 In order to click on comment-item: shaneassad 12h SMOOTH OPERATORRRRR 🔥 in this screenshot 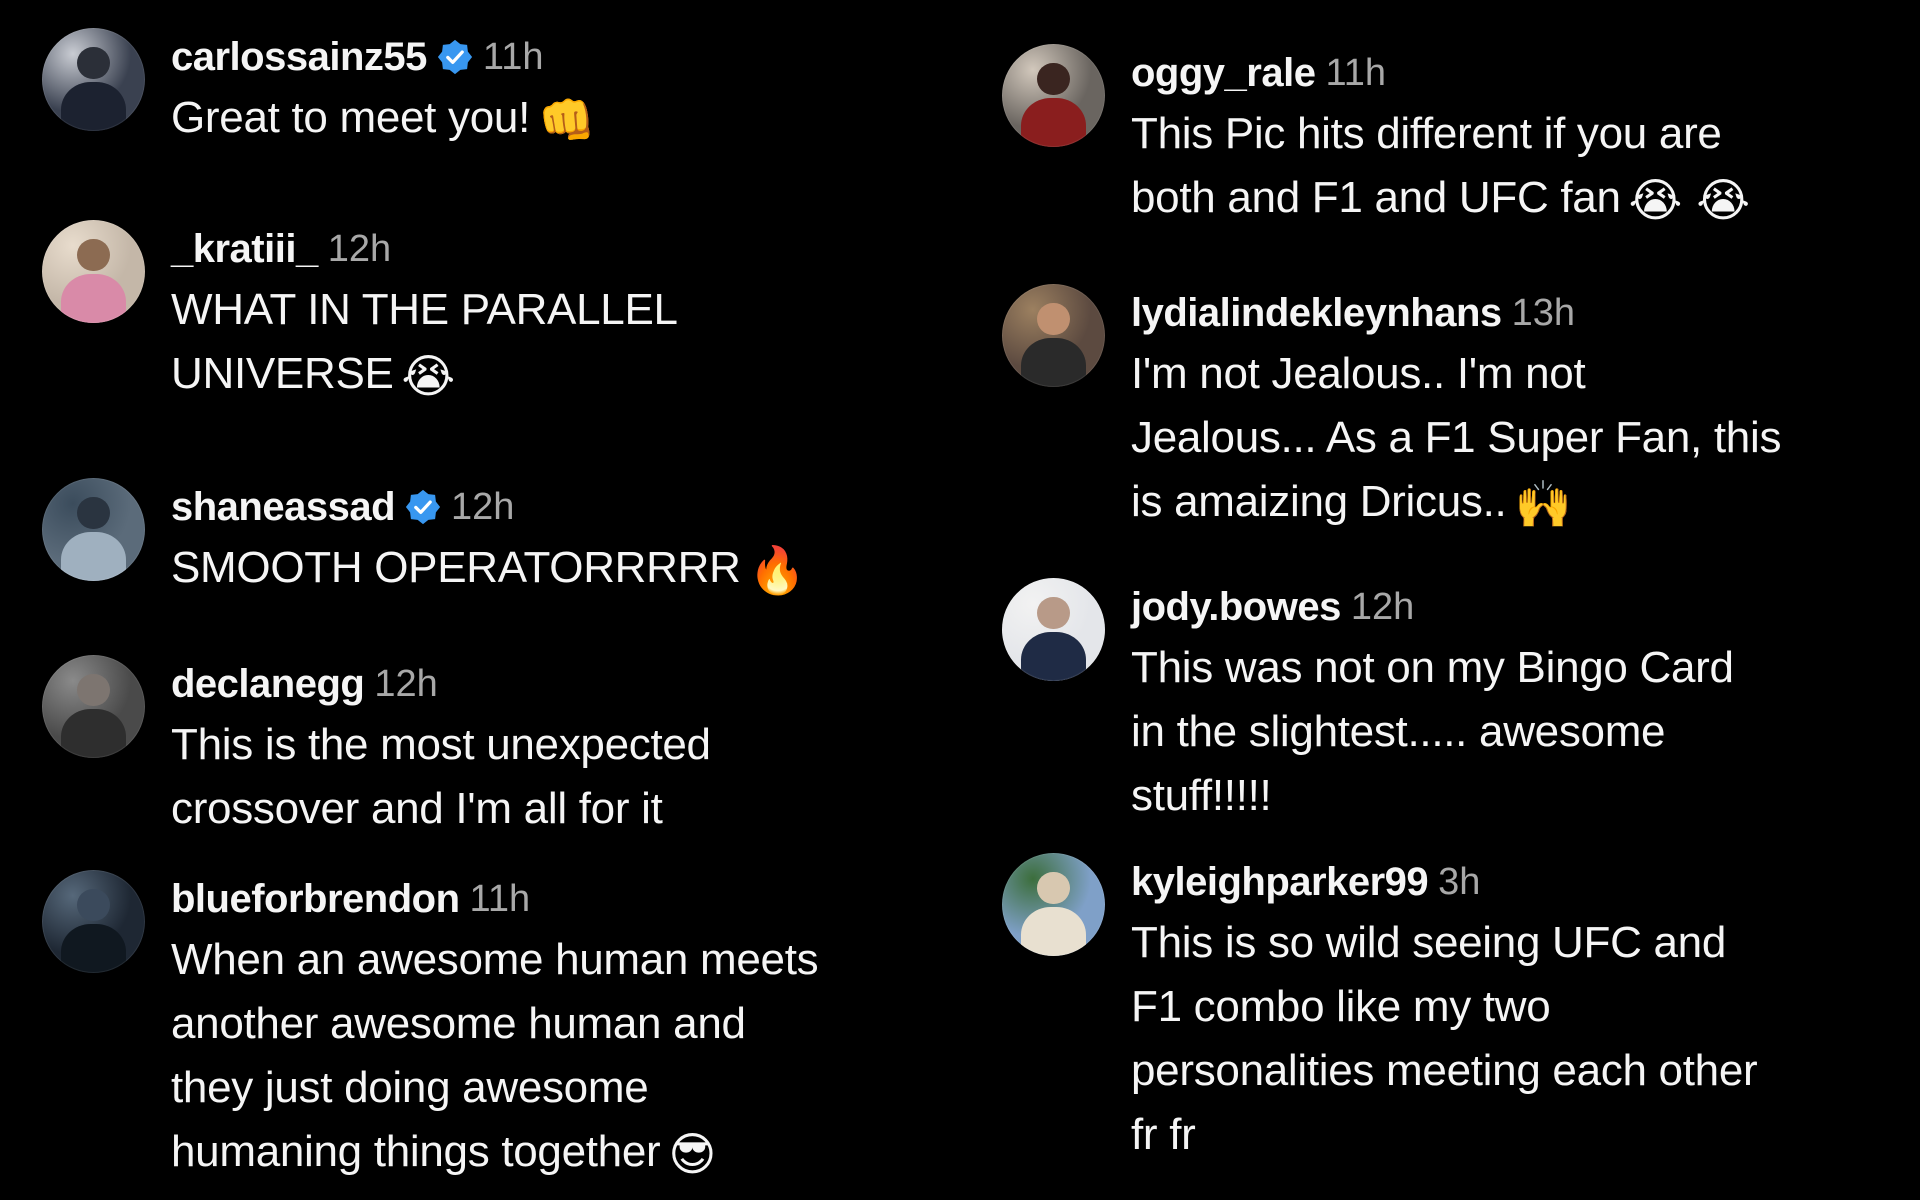, I will do `click(424, 540)`.